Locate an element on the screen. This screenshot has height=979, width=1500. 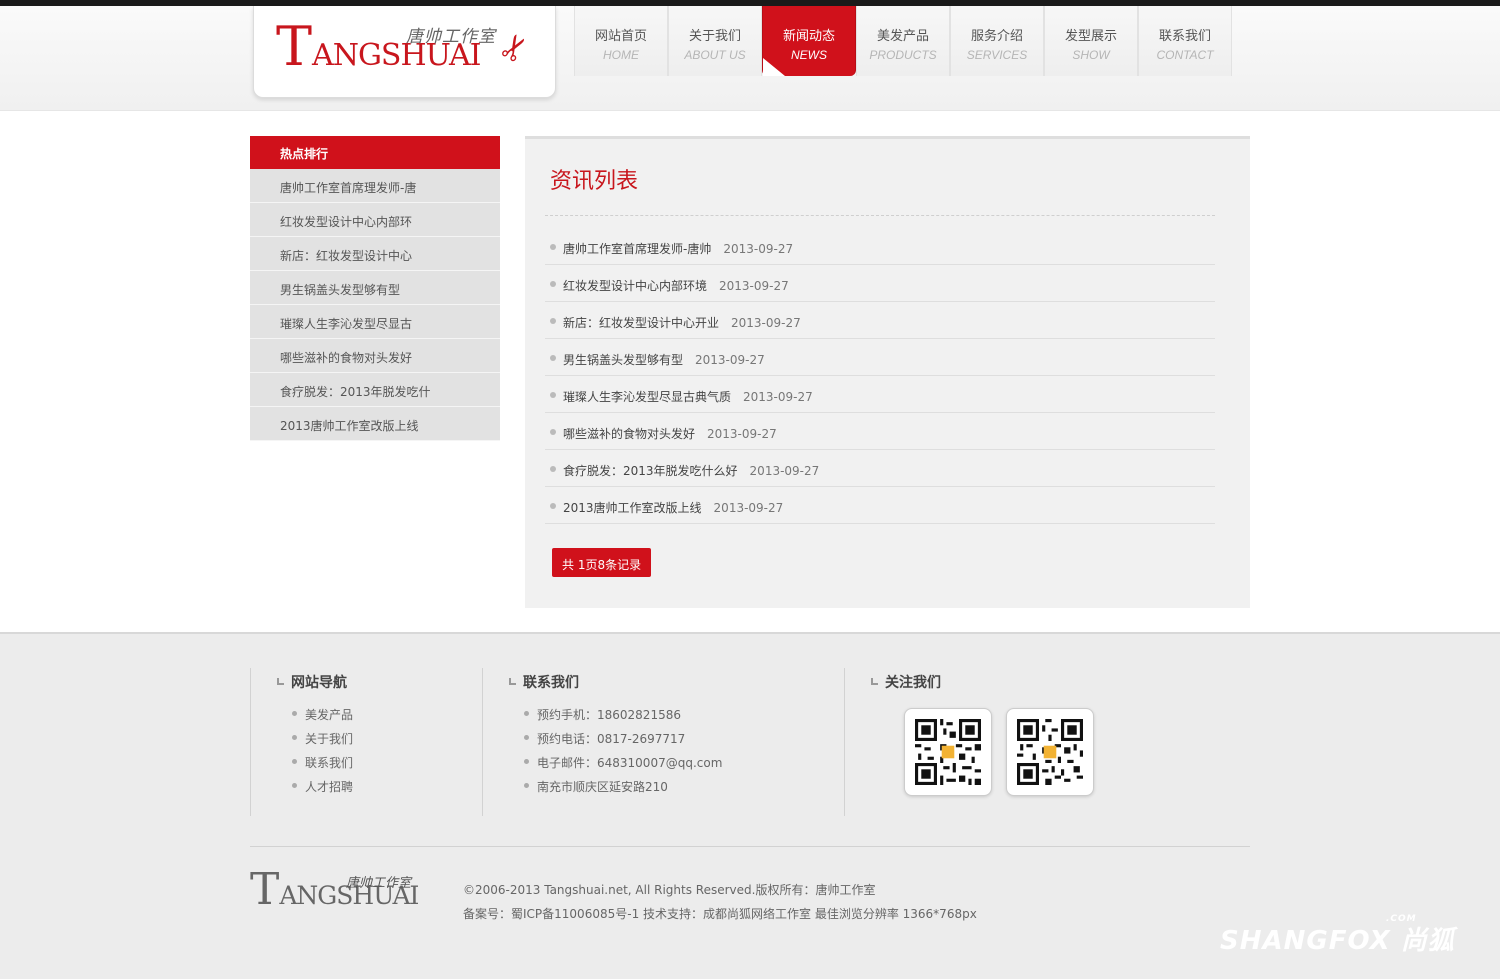
news-title-link: 哪些滋补的食物对头发好 is located at coordinates (629, 434).